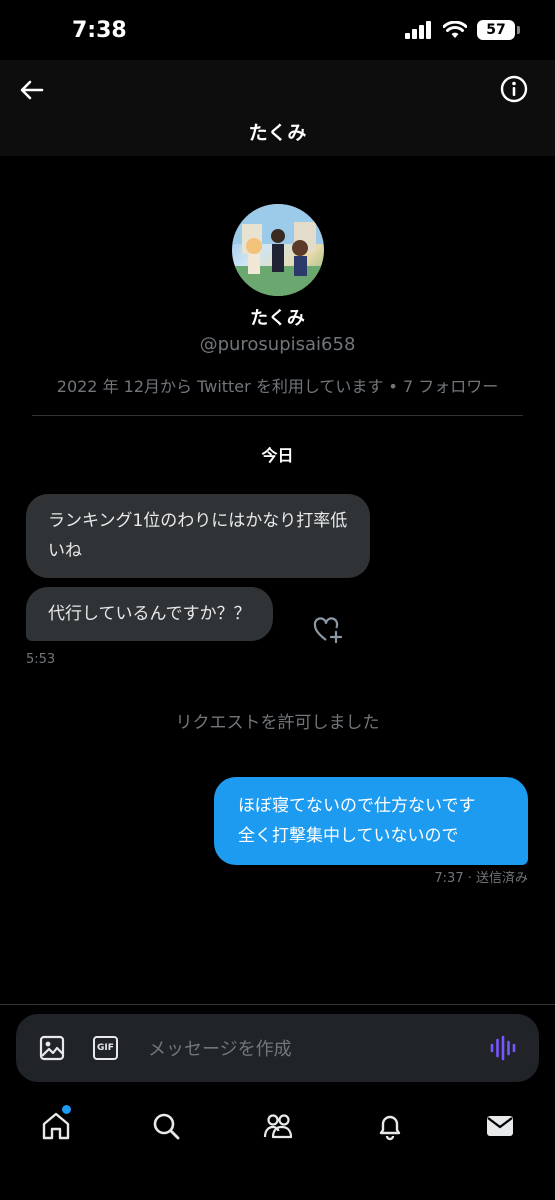  I want to click on notification-dot, so click(66, 1109).